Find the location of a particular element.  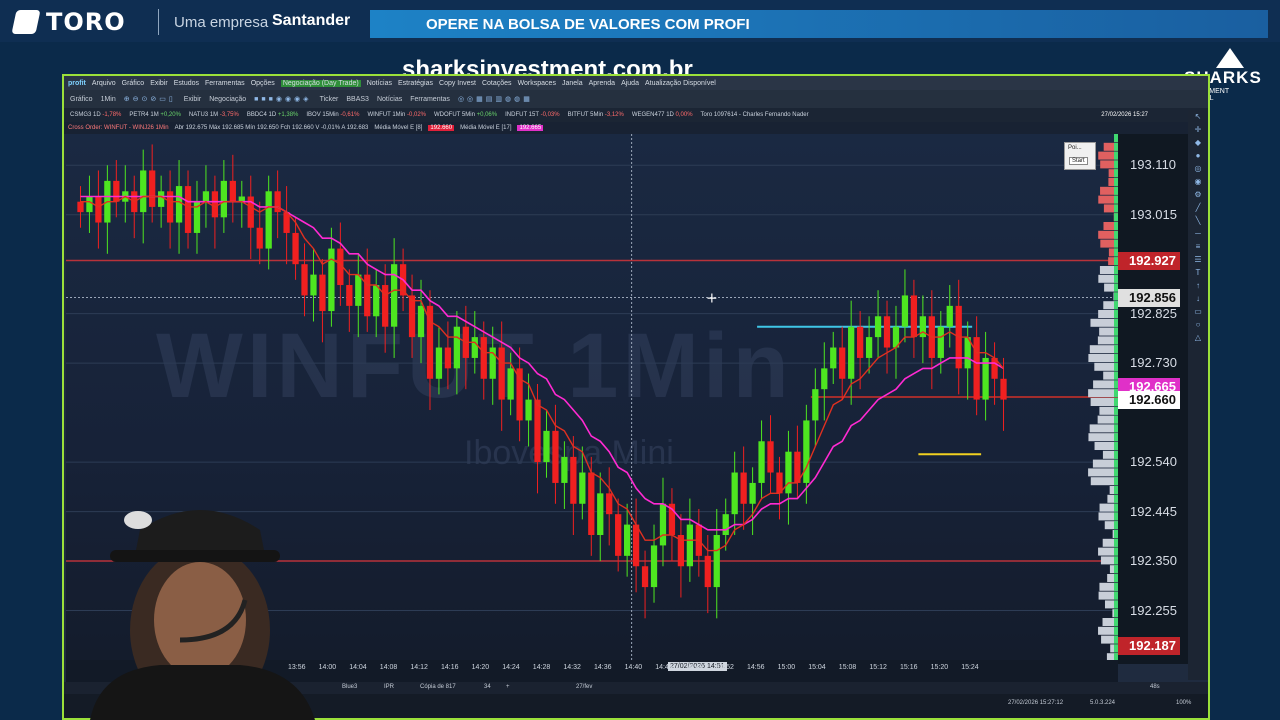

tab-34: 34 is located at coordinates (487, 687).